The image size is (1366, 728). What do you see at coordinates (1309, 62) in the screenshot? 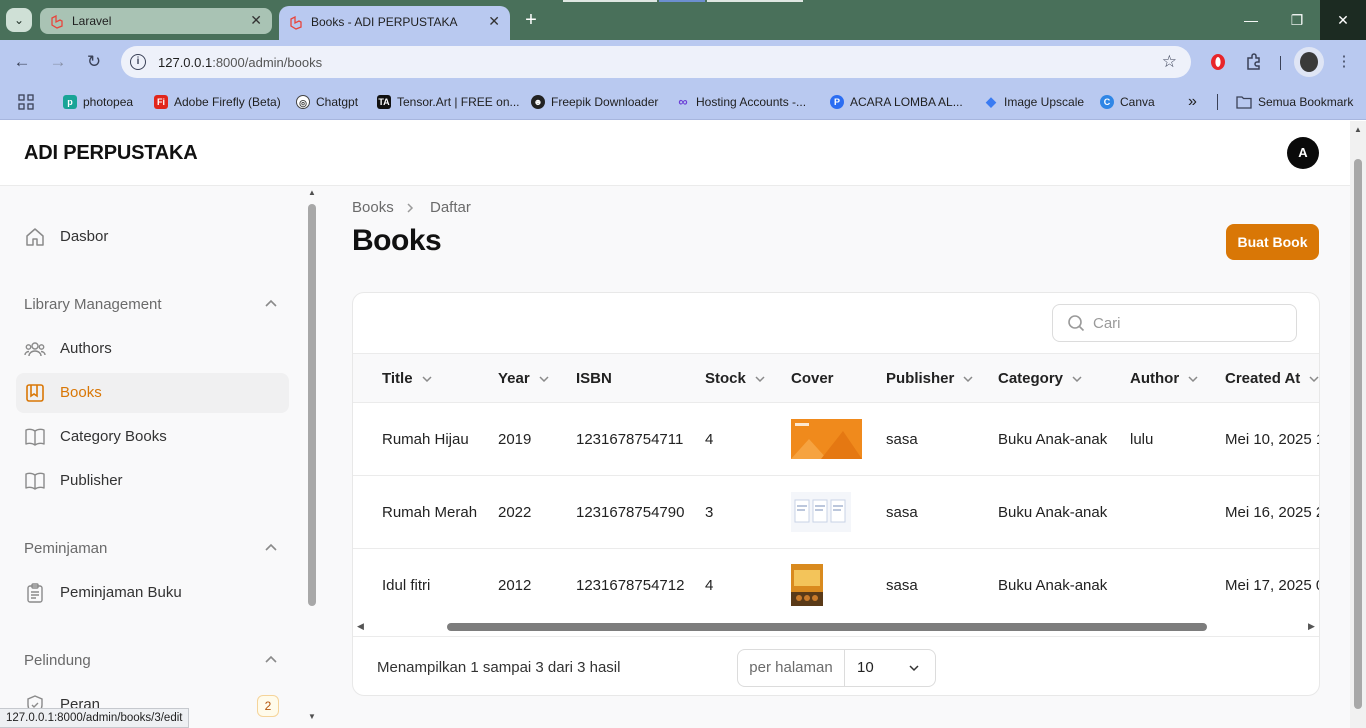
I see `profile-avatar` at bounding box center [1309, 62].